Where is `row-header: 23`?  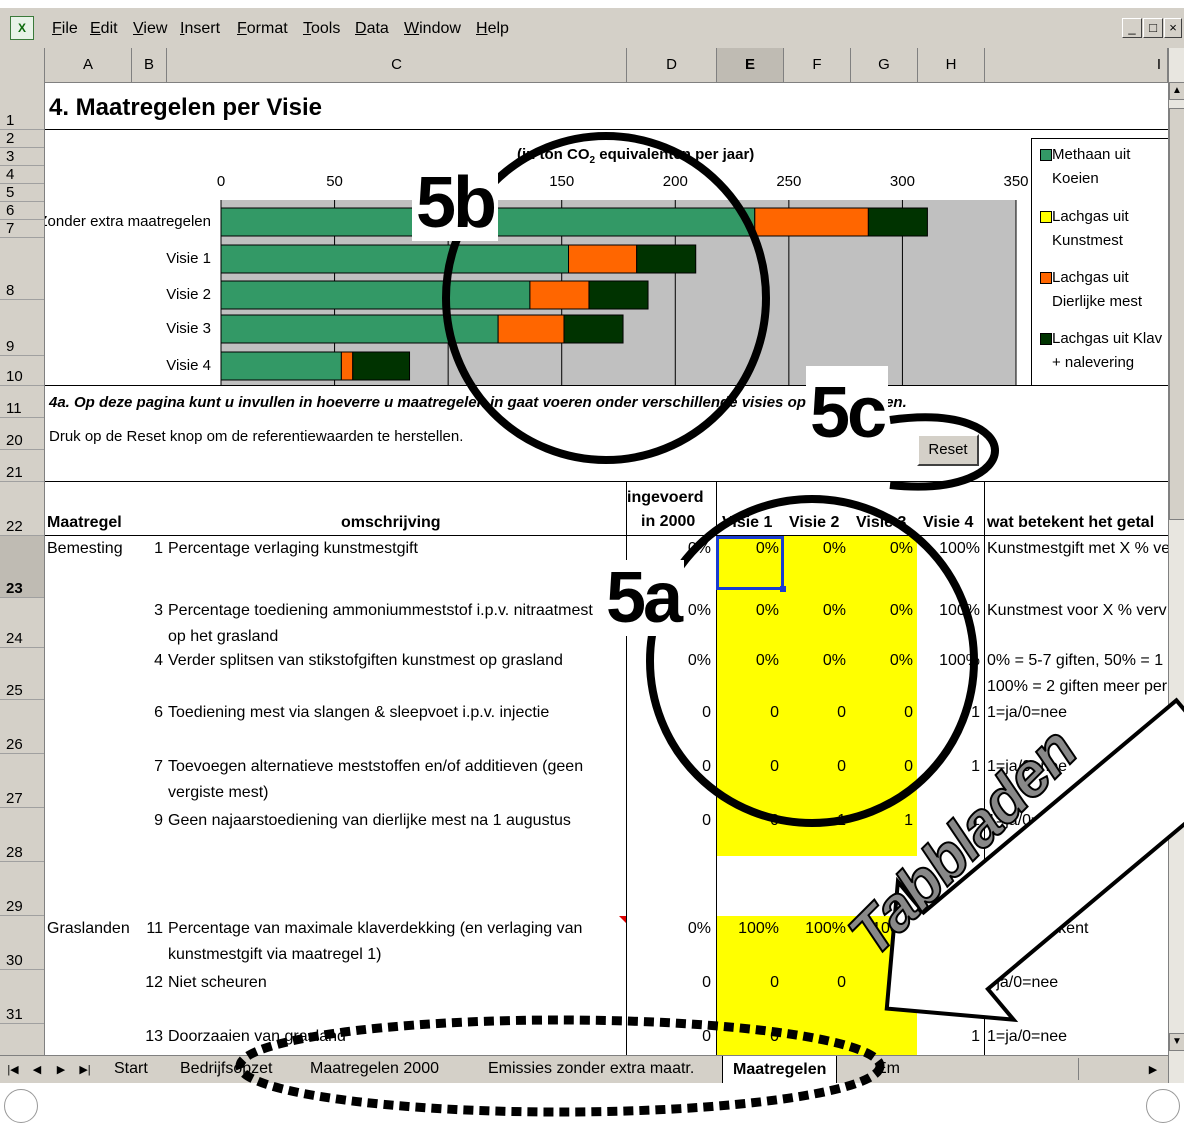
row-header: 23 is located at coordinates (22, 567).